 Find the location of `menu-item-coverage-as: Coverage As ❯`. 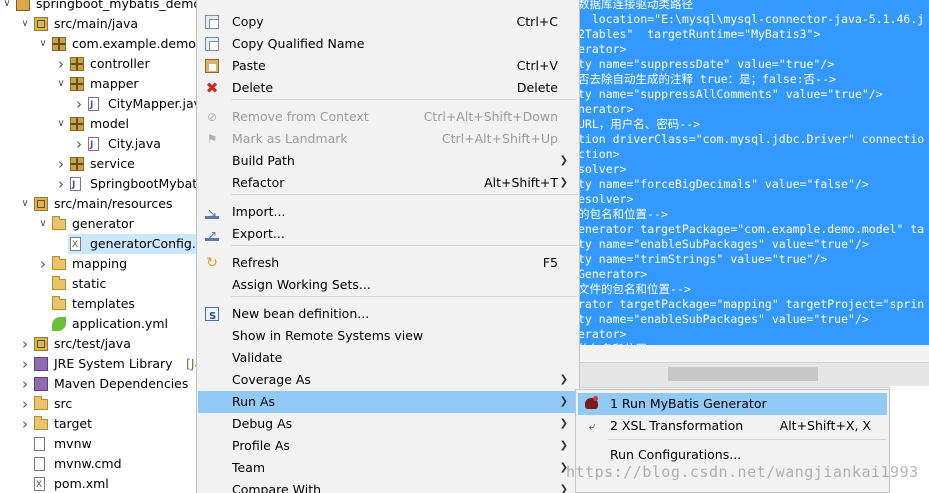

menu-item-coverage-as: Coverage As ❯ is located at coordinates (388, 380).